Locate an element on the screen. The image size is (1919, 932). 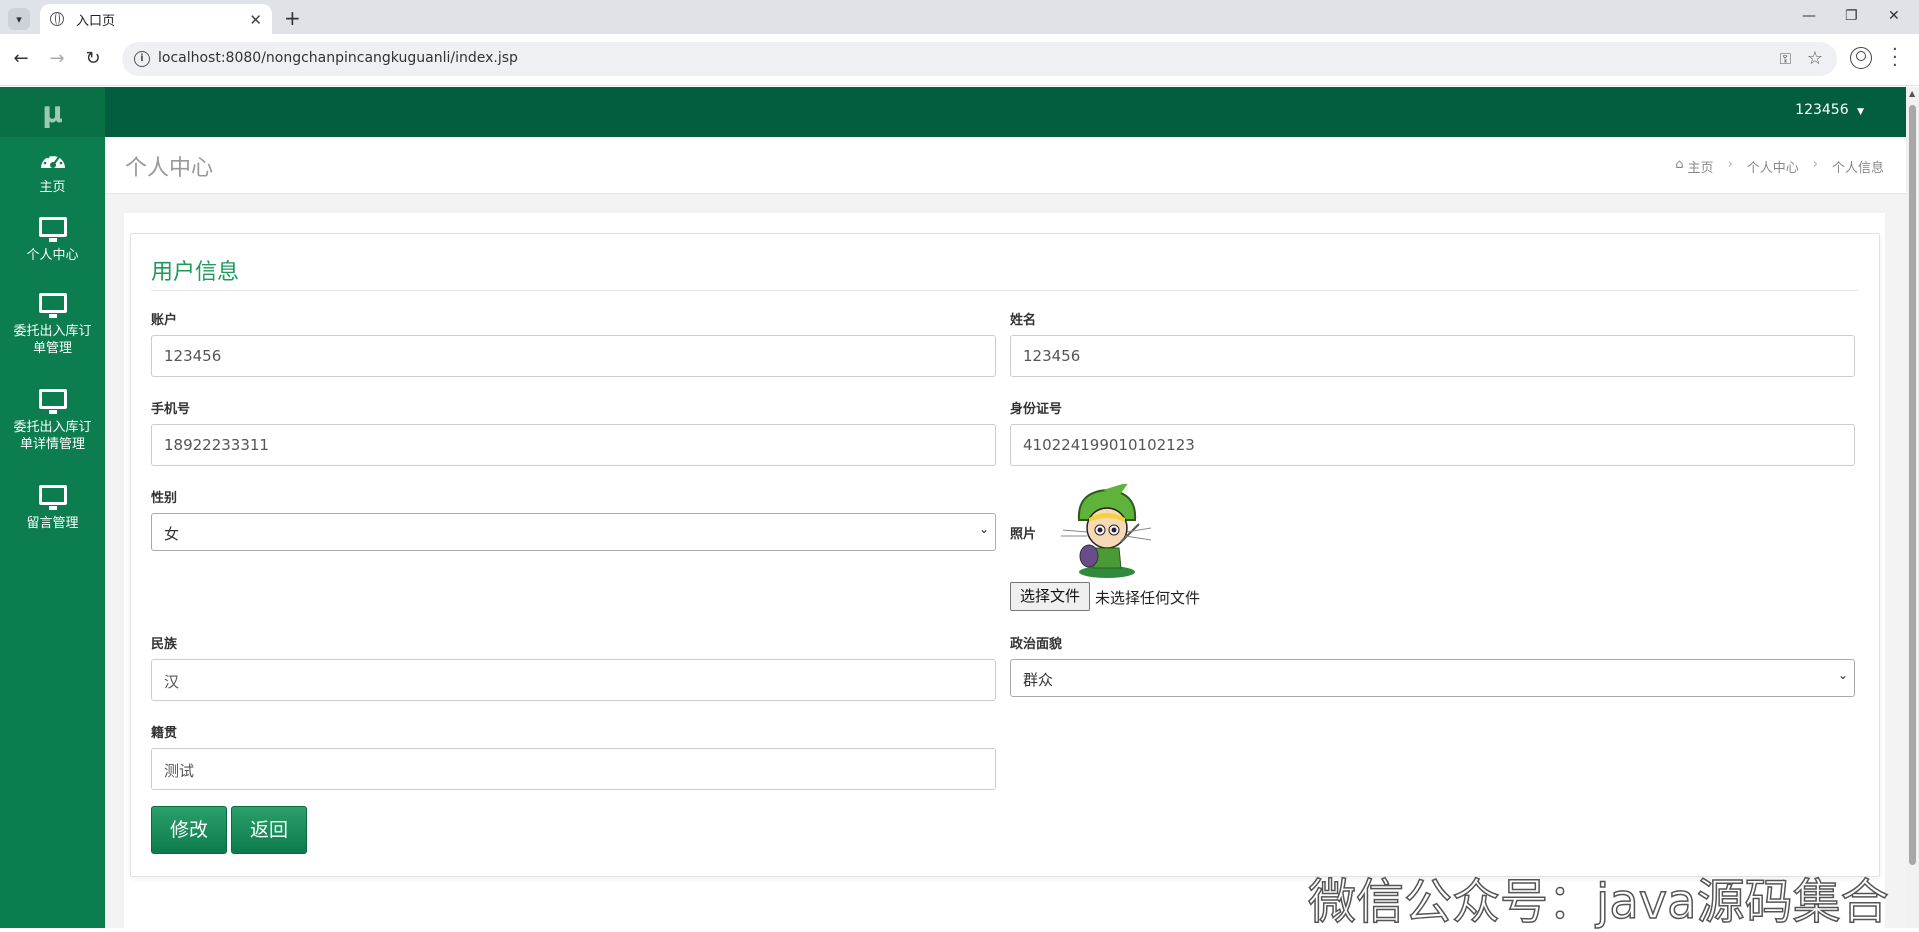
account-input: 123456 is located at coordinates (573, 356).